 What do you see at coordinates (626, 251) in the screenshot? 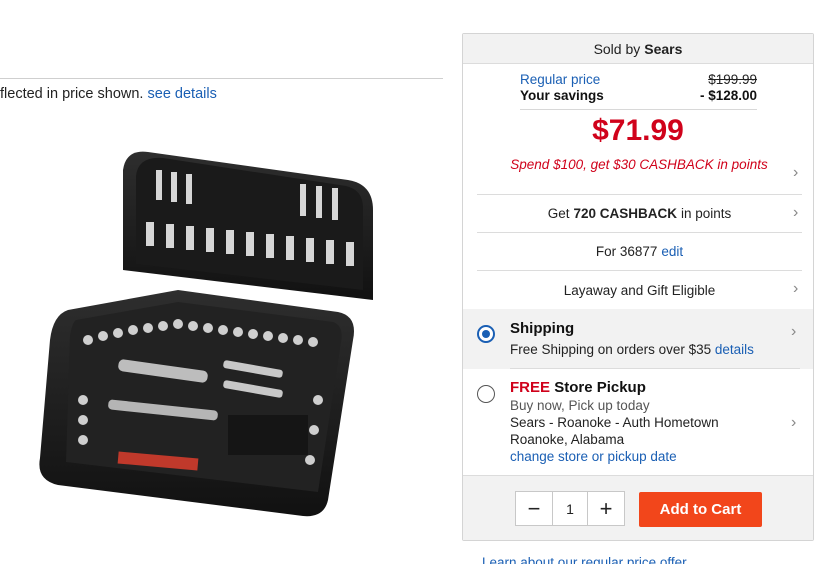
I see `zip-label: For 36877` at bounding box center [626, 251].